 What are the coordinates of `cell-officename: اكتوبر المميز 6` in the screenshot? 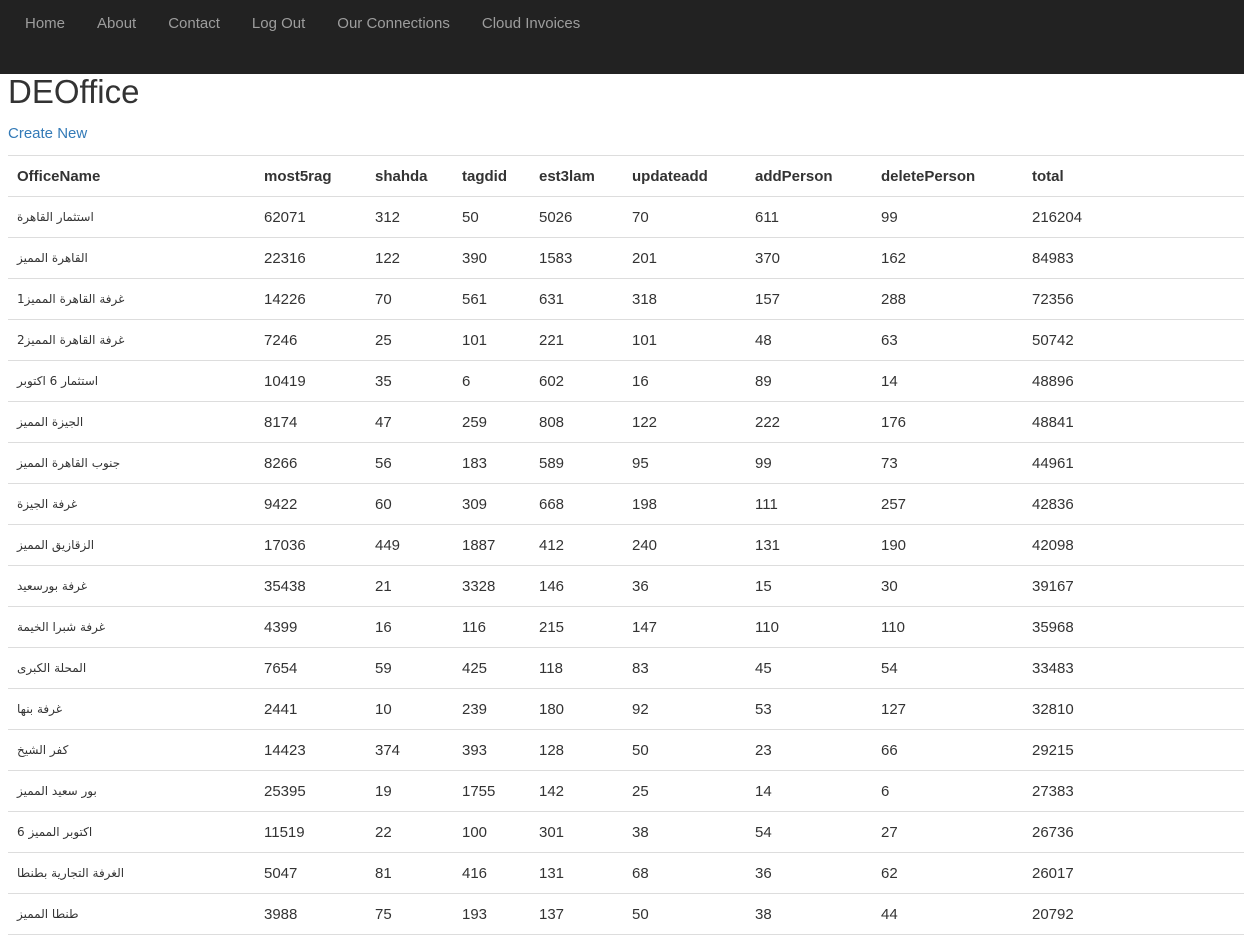 It's located at (131, 832).